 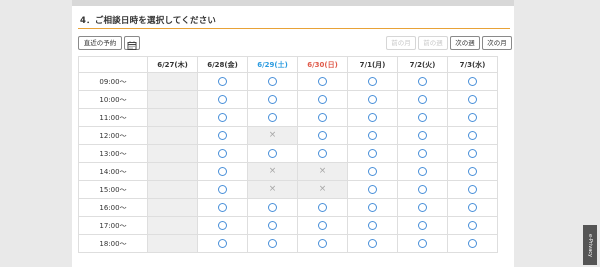 What do you see at coordinates (100, 43) in the screenshot?
I see `latest-booking-button: 直近の予約` at bounding box center [100, 43].